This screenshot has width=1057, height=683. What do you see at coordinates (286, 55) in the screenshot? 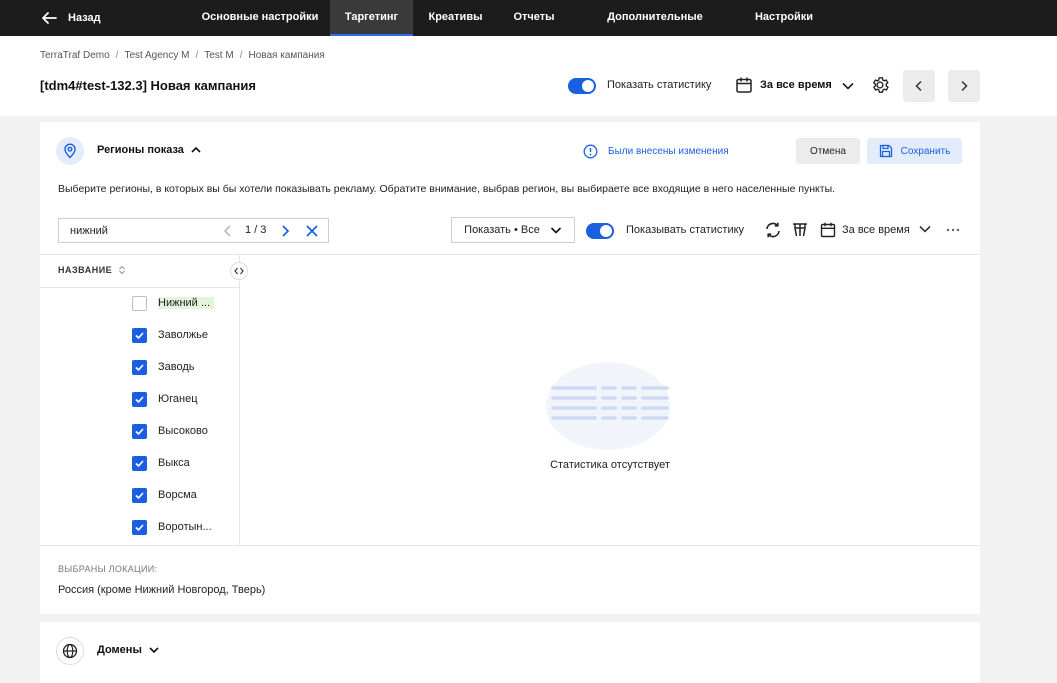
I see `breadcrumb-item-current: Новая кампания` at bounding box center [286, 55].